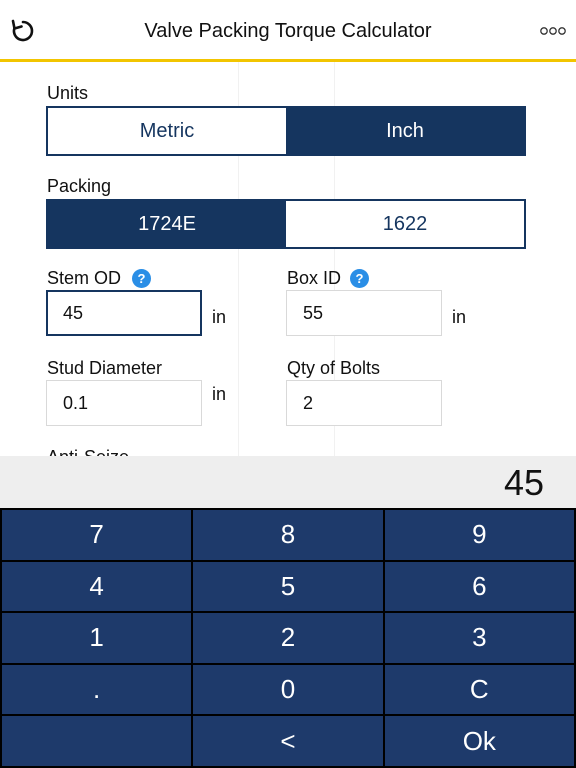 The image size is (576, 768). Describe the element at coordinates (553, 31) in the screenshot. I see `more-dots-icon` at that location.